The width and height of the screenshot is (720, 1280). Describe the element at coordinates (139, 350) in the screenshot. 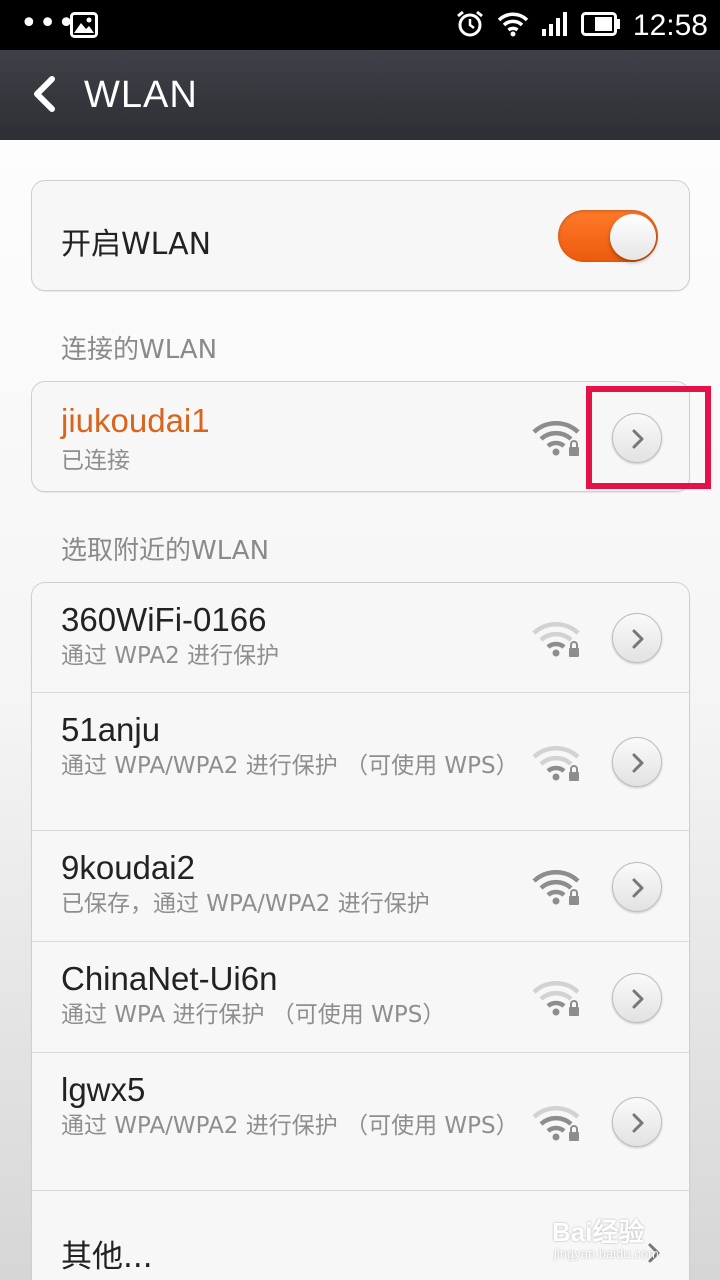

I see `connected-section-label: 连接的WLAN` at that location.